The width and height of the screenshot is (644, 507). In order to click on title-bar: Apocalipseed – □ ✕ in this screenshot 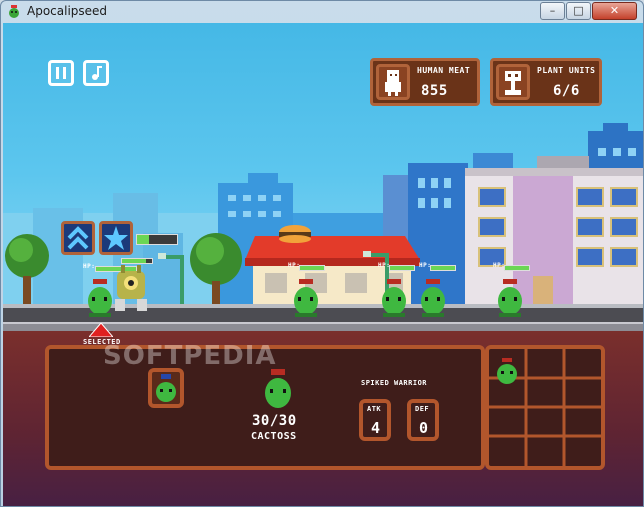, I will do `click(322, 12)`.